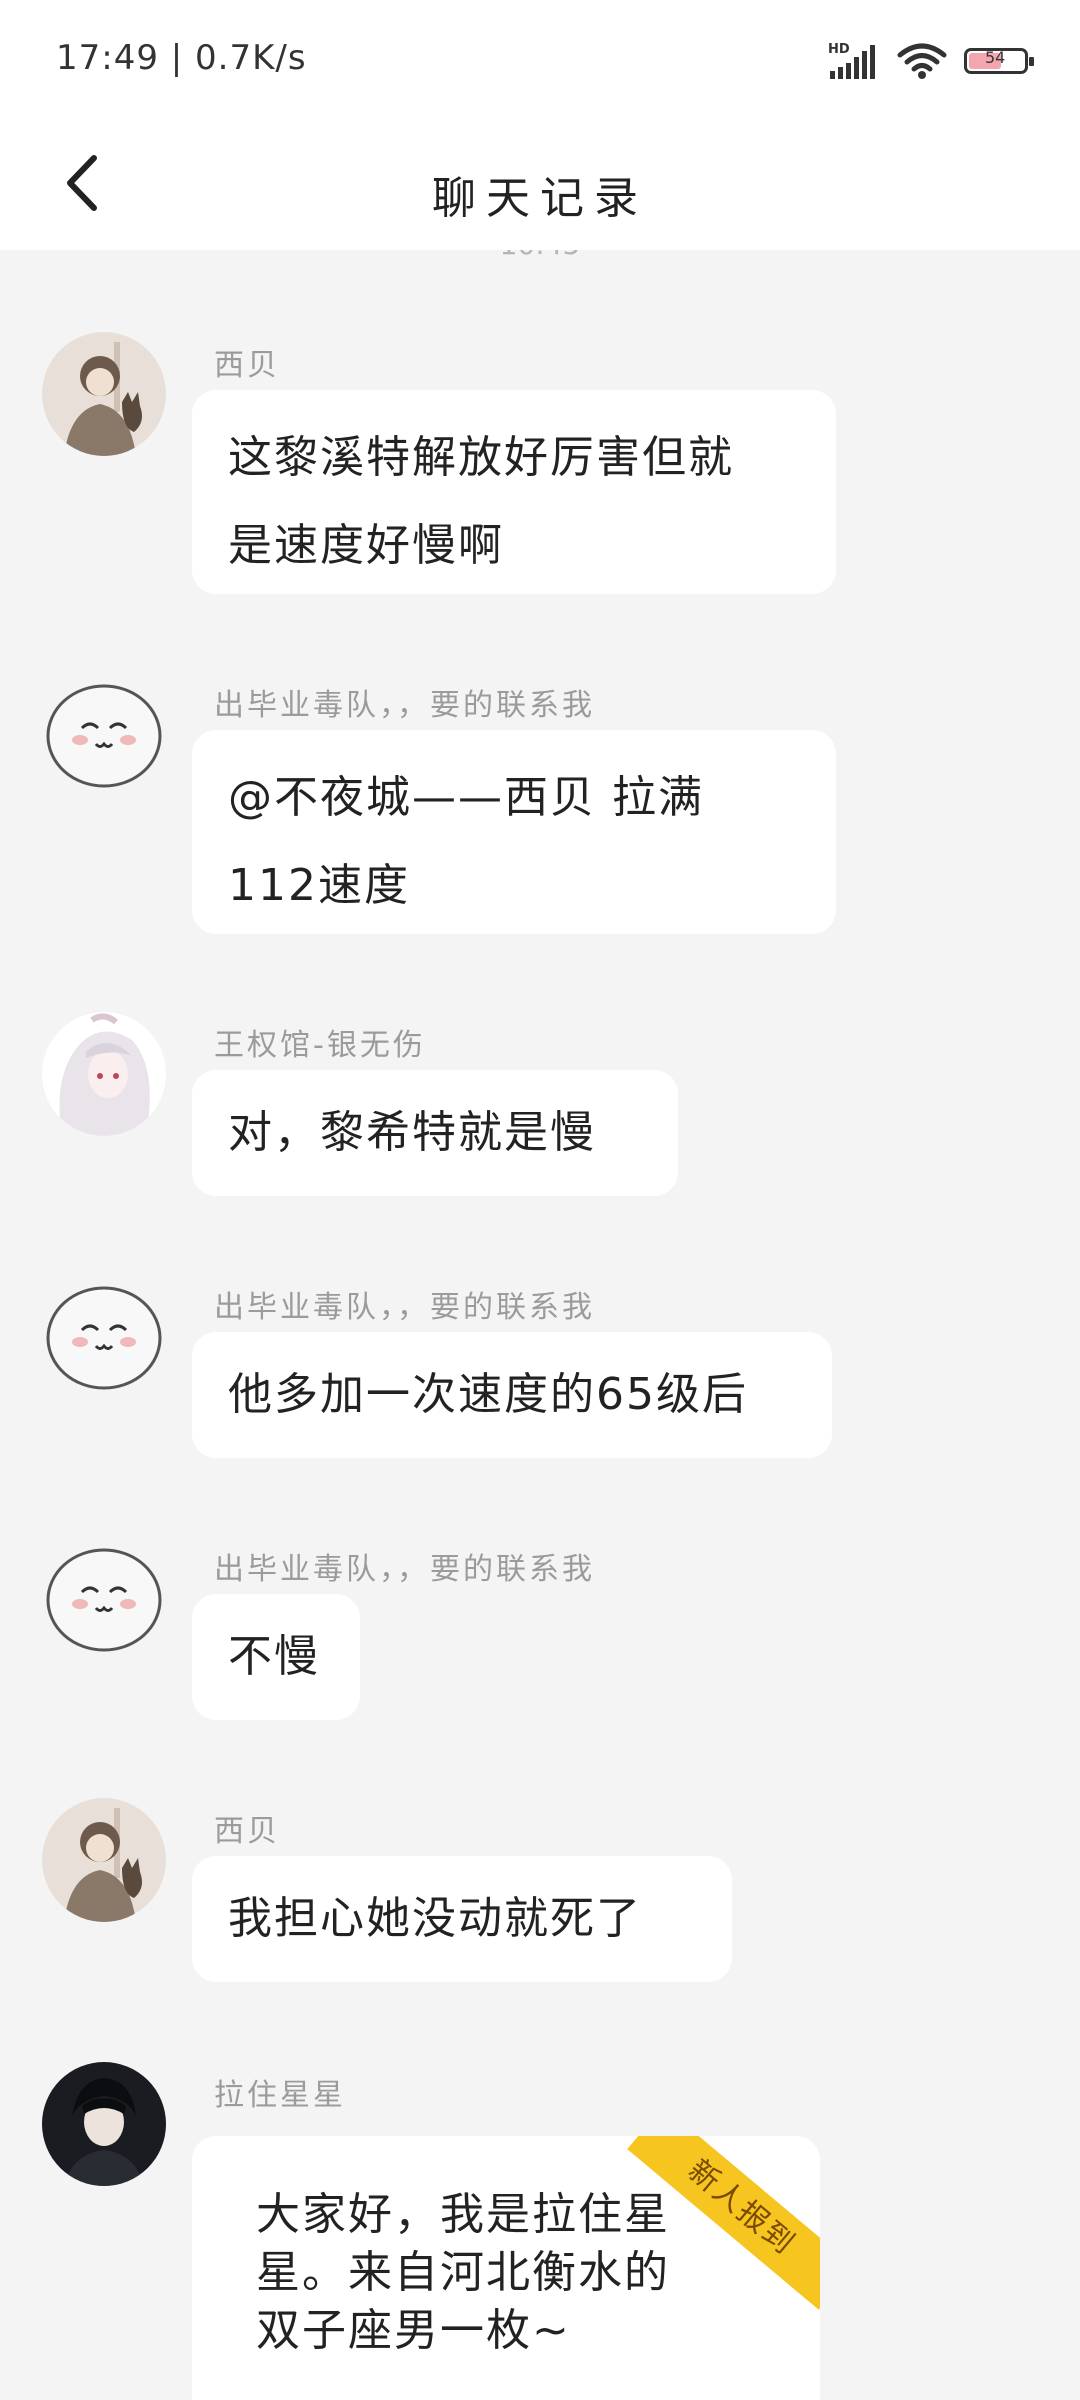  Describe the element at coordinates (488, 1394) in the screenshot. I see `message-text: 他多加一次速度的65级后` at that location.